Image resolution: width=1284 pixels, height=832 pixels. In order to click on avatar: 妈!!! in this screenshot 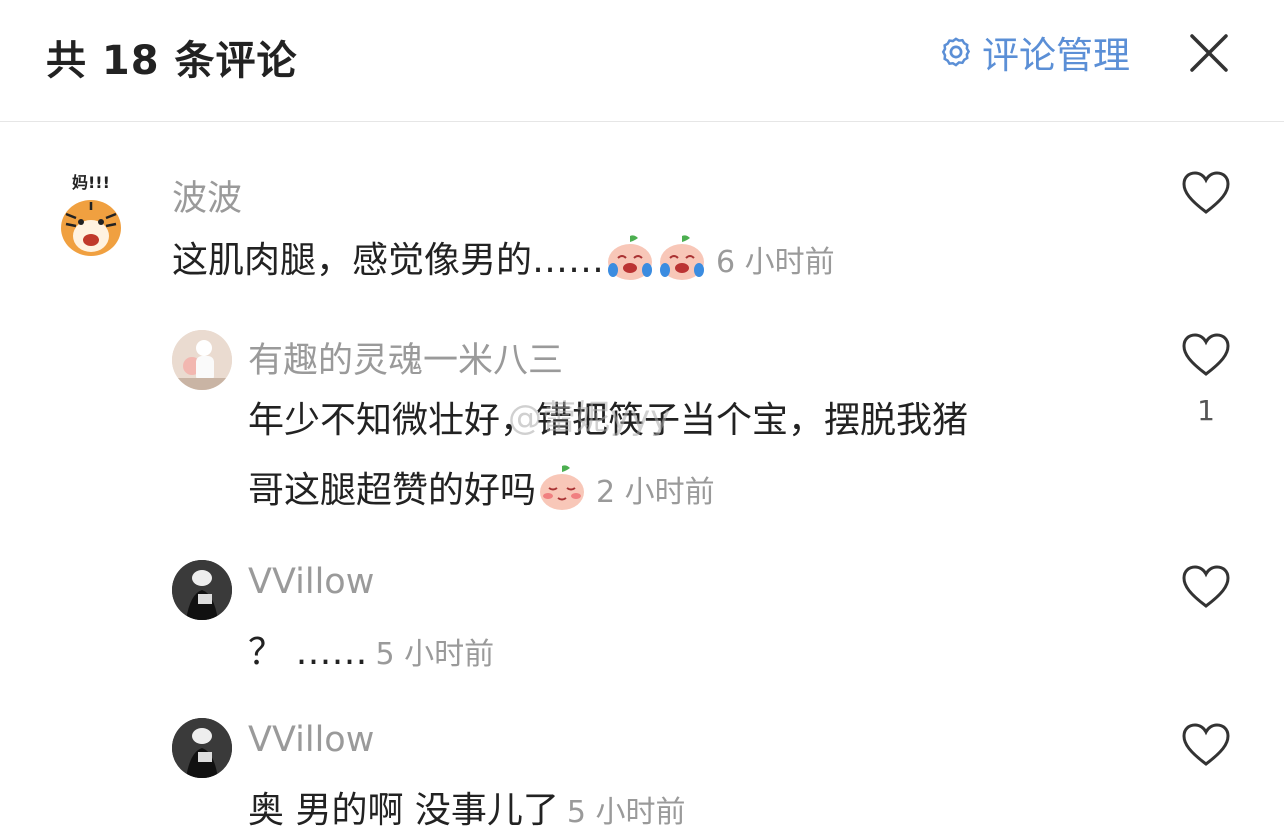, I will do `click(91, 216)`.